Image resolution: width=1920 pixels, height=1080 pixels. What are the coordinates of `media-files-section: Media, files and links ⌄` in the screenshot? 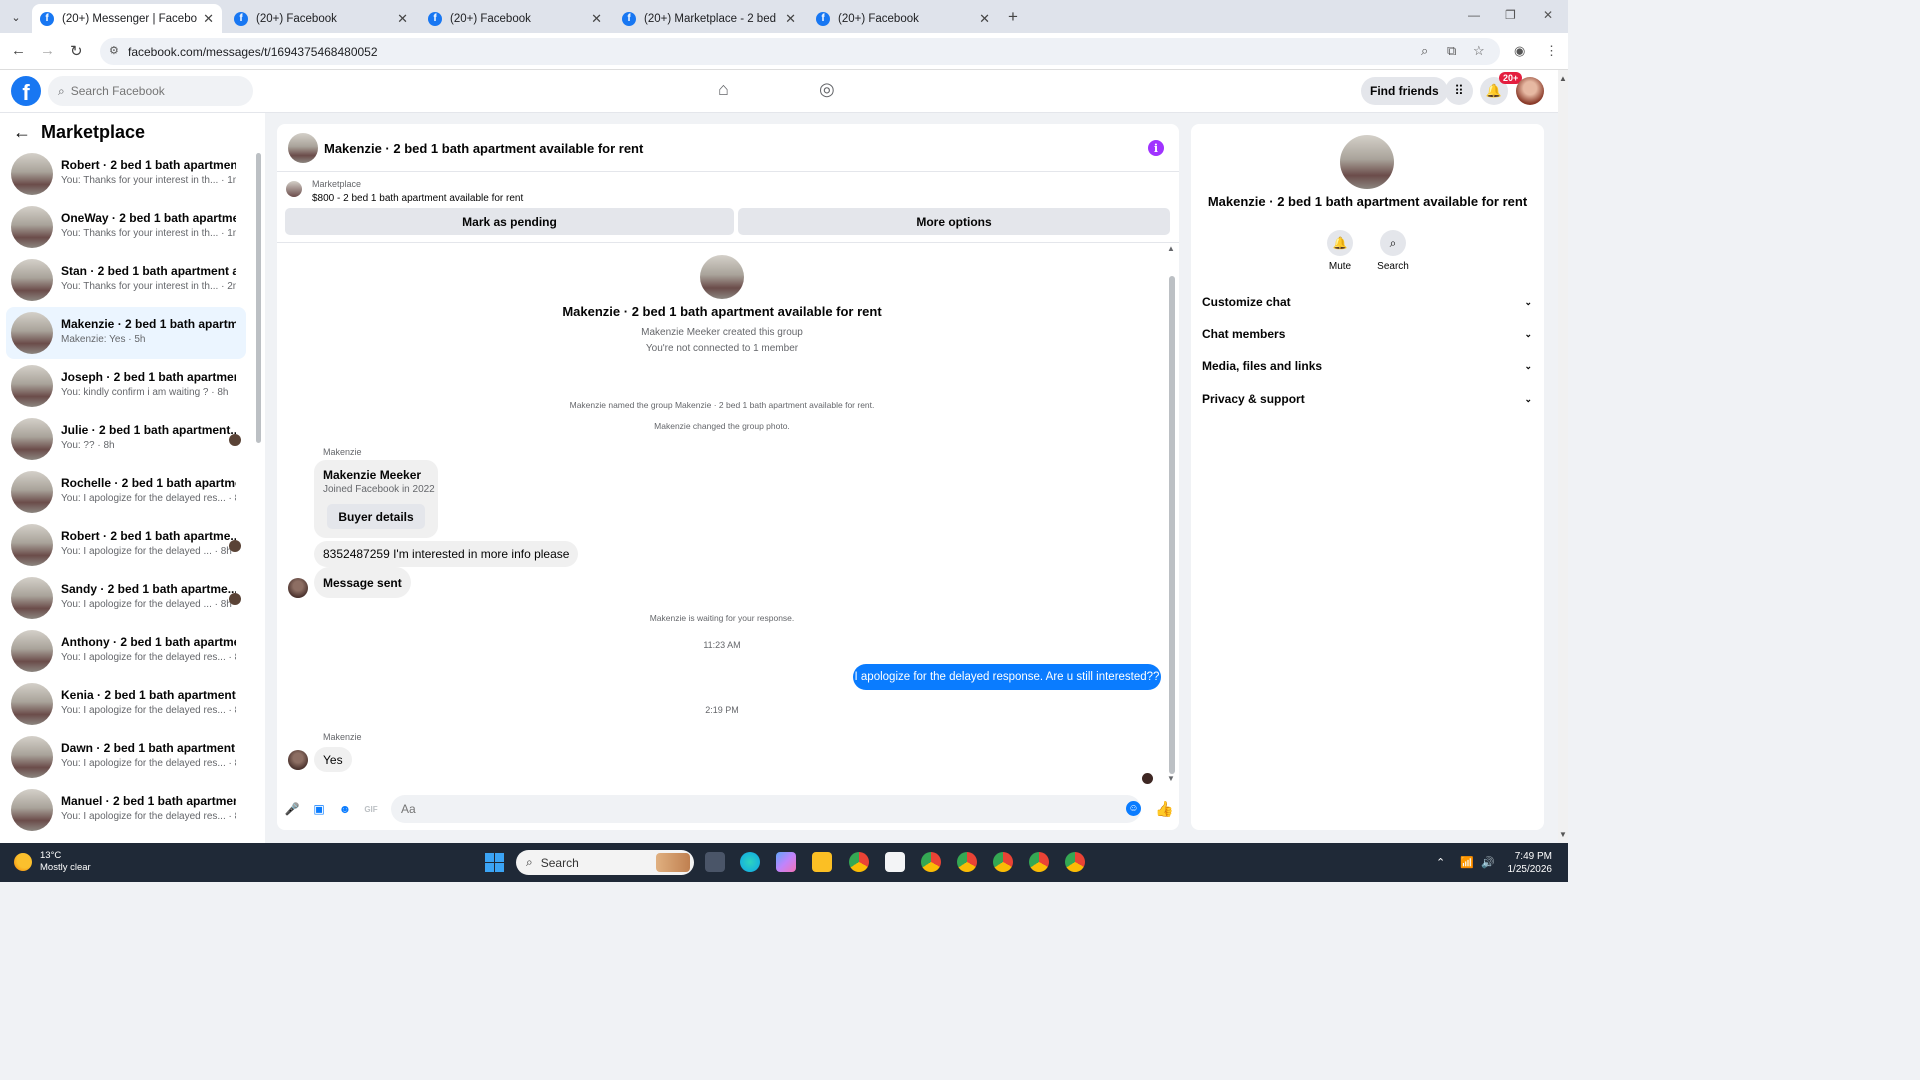 It's located at (1367, 366).